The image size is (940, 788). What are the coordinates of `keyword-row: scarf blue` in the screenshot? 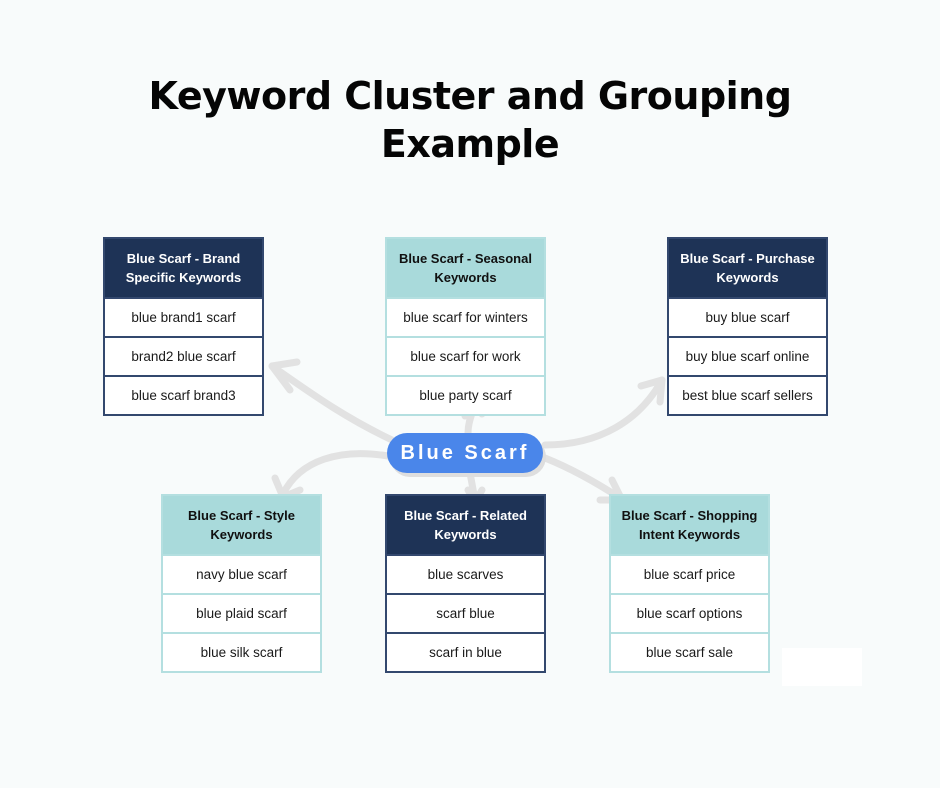 It's located at (465, 612).